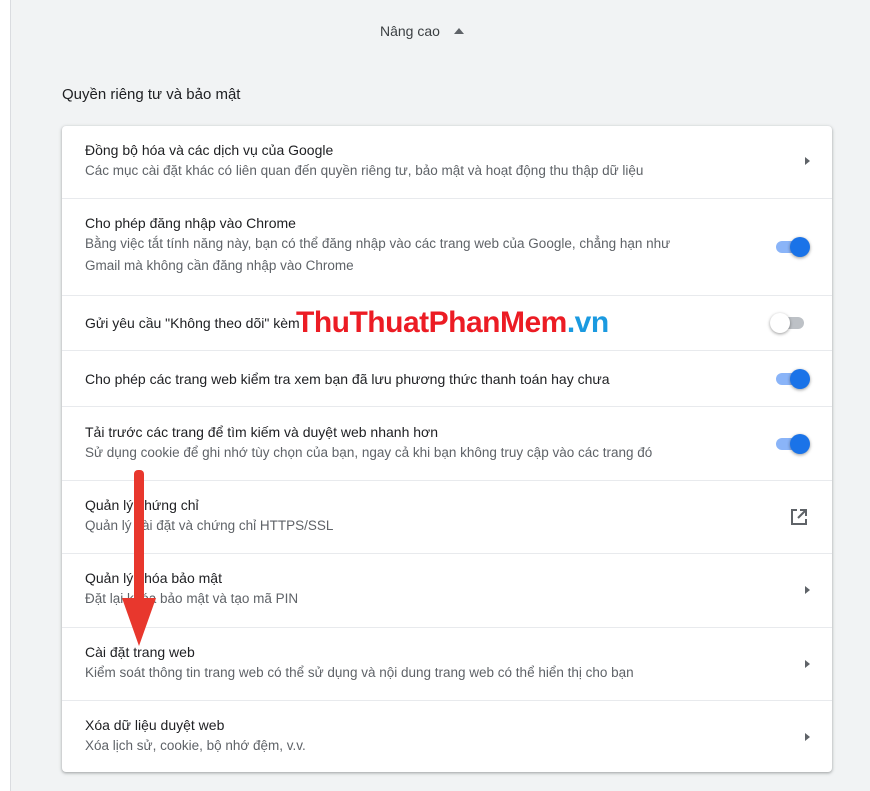 The height and width of the screenshot is (791, 870). Describe the element at coordinates (219, 265) in the screenshot. I see `row-subtitle: Gmail mà không cần đăng nhập vào Chrome` at that location.